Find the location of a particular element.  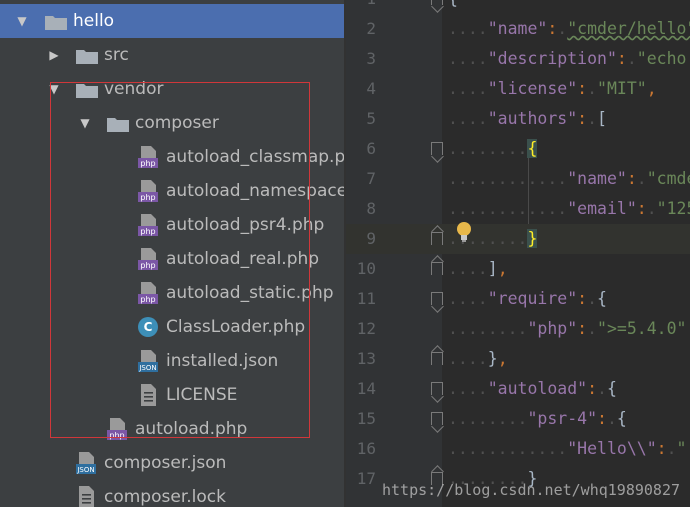

tree-item-autoload-classmap: php autoload_classmap.php is located at coordinates (172, 157).